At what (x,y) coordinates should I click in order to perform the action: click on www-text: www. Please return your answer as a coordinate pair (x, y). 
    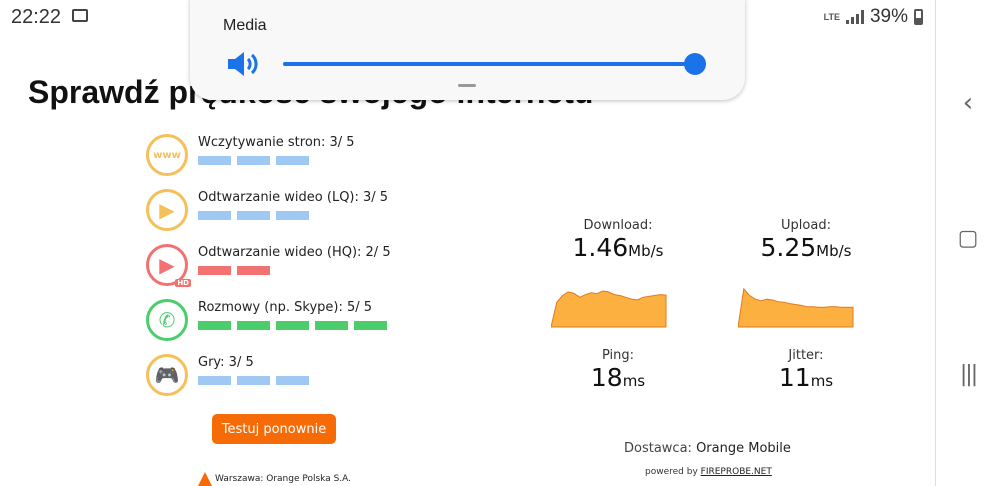
    Looking at the image, I should click on (167, 155).